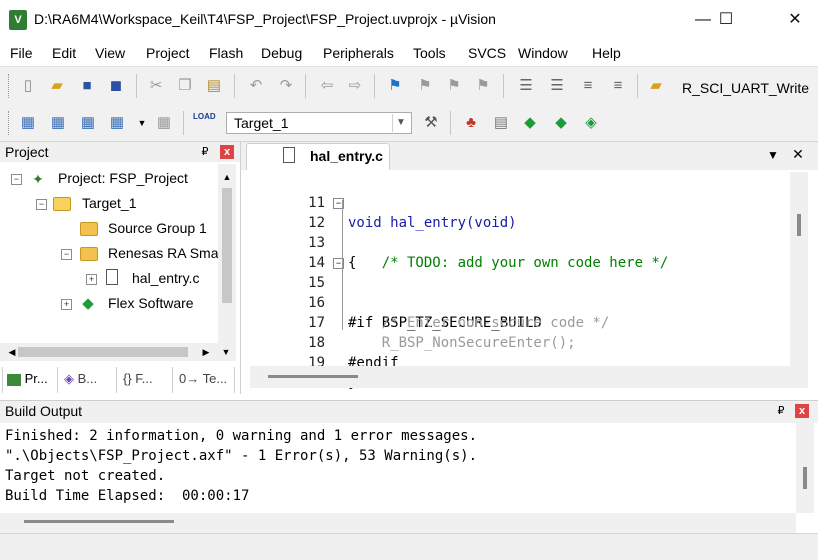 This screenshot has height=560, width=818. Describe the element at coordinates (58, 123) in the screenshot. I see `build-icon: ▦` at that location.